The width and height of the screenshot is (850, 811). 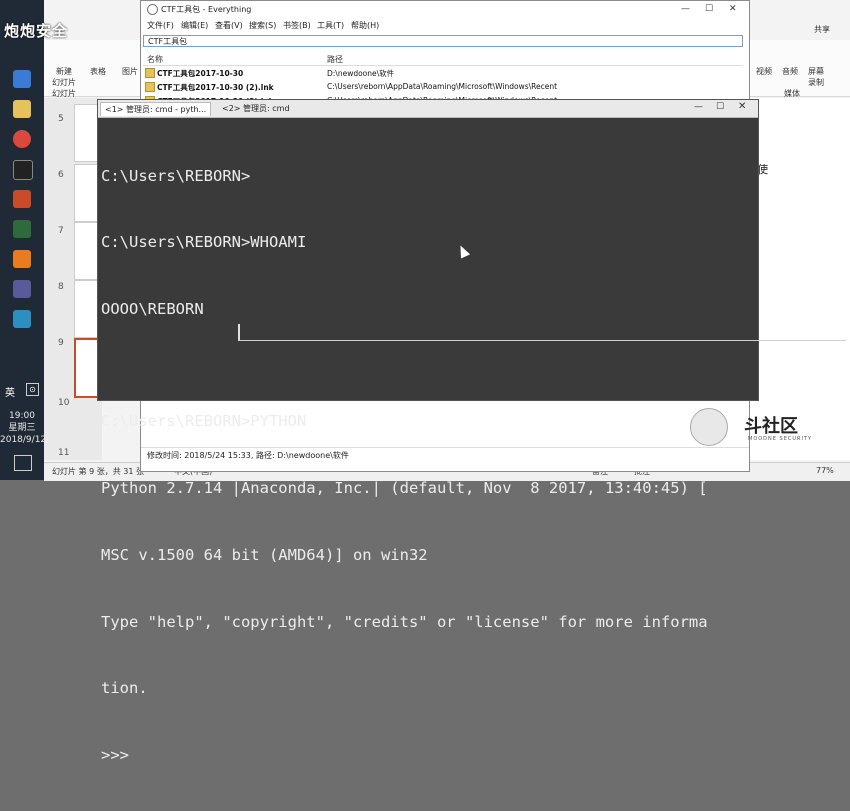 What do you see at coordinates (130, 71) in the screenshot?
I see `picture-button: 图片` at bounding box center [130, 71].